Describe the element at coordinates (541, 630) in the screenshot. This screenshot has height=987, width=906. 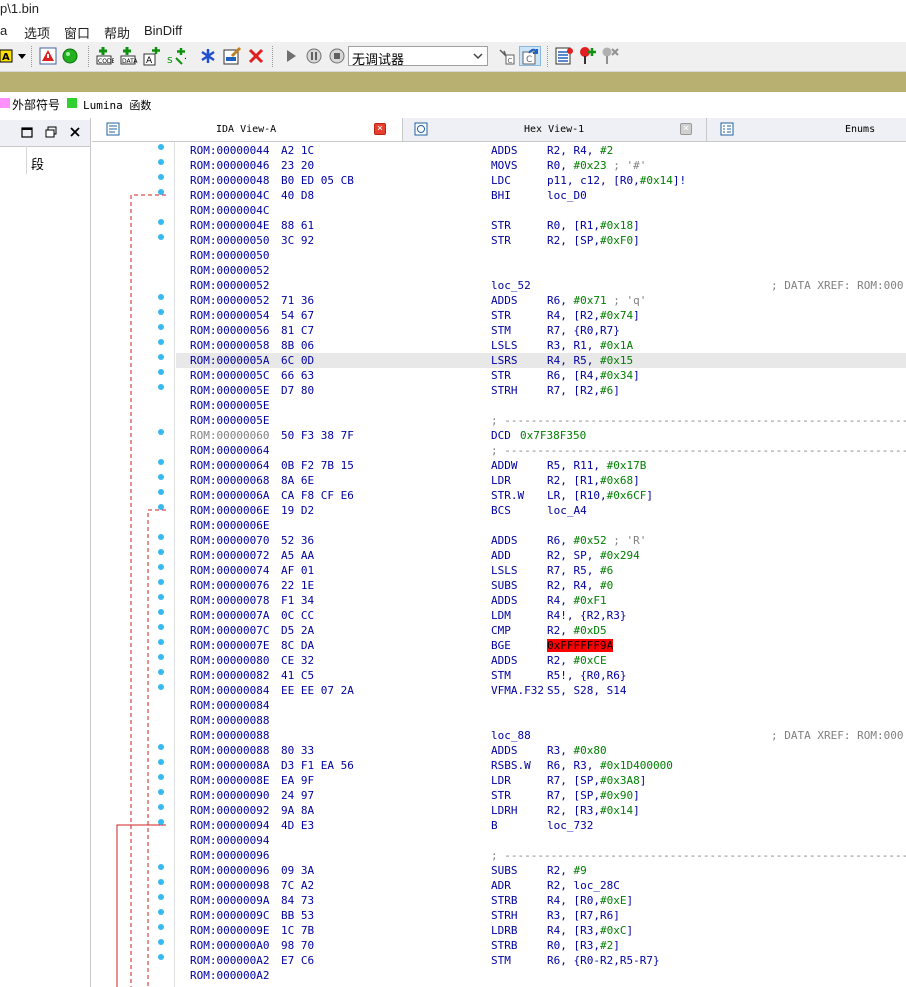
I see `disasm-line: ROM:0000007C D5 2A CMP R2, #0xD5` at that location.